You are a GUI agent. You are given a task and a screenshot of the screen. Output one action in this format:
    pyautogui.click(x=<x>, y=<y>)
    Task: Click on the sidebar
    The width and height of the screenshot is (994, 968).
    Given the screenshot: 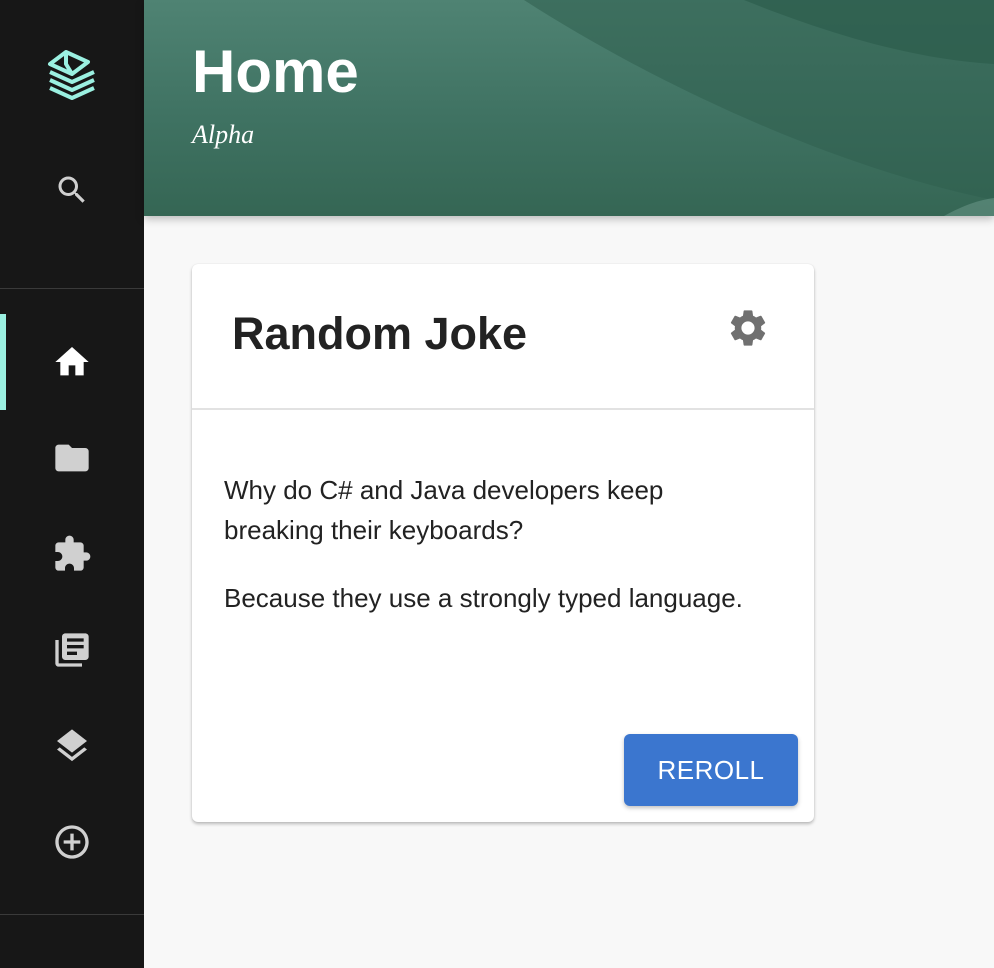 What is the action you would take?
    pyautogui.click(x=72, y=484)
    